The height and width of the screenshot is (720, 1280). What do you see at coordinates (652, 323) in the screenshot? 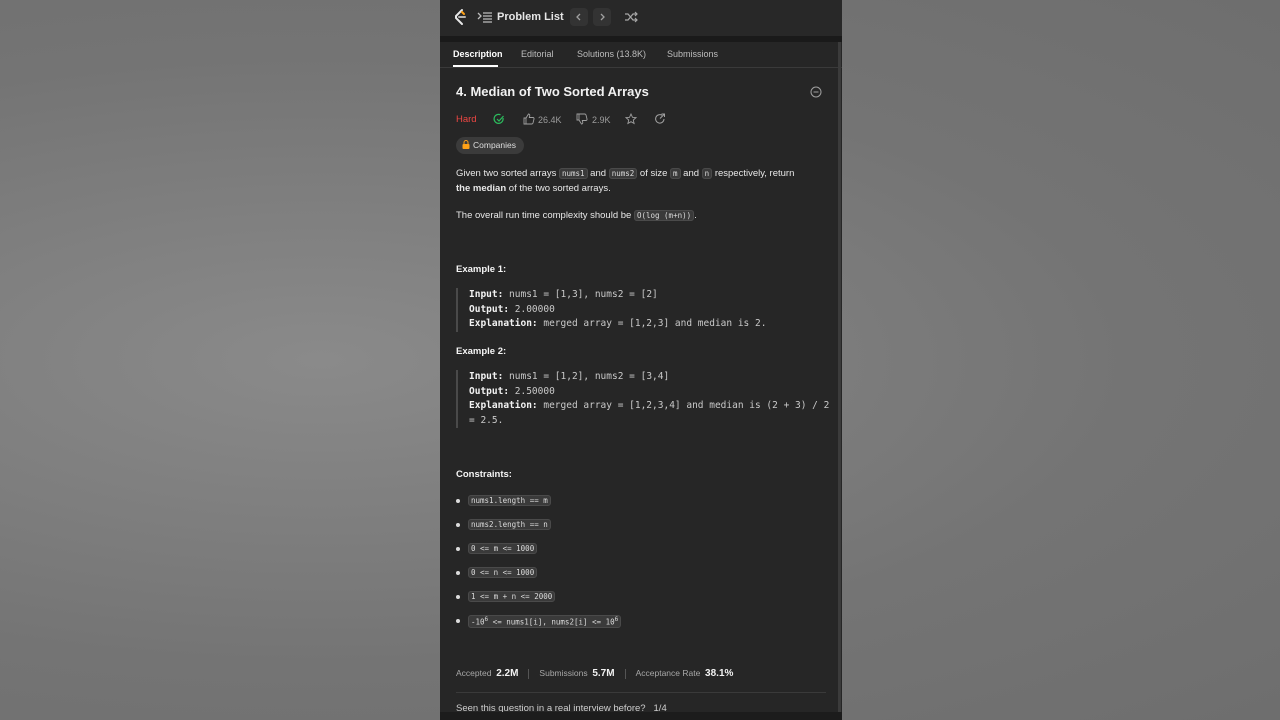
I see `explanation-value: merged array = [1,2,3] and median is 2.` at bounding box center [652, 323].